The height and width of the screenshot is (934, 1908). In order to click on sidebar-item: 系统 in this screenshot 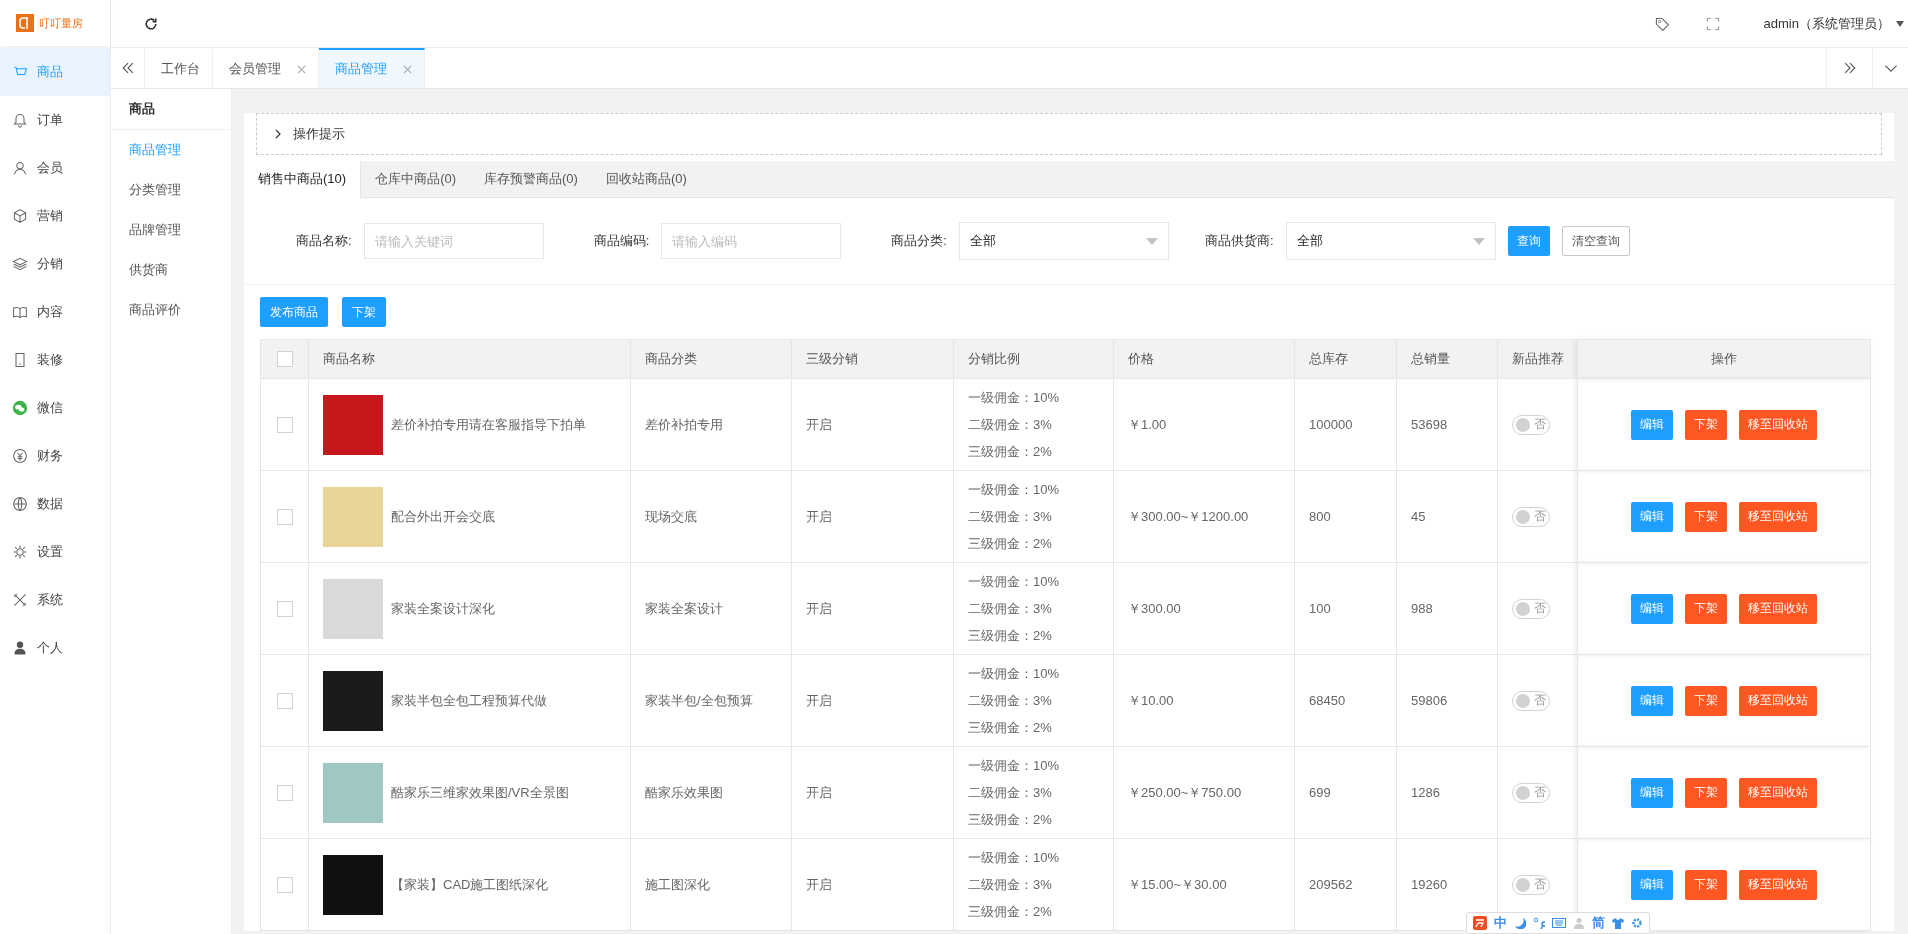, I will do `click(55, 600)`.